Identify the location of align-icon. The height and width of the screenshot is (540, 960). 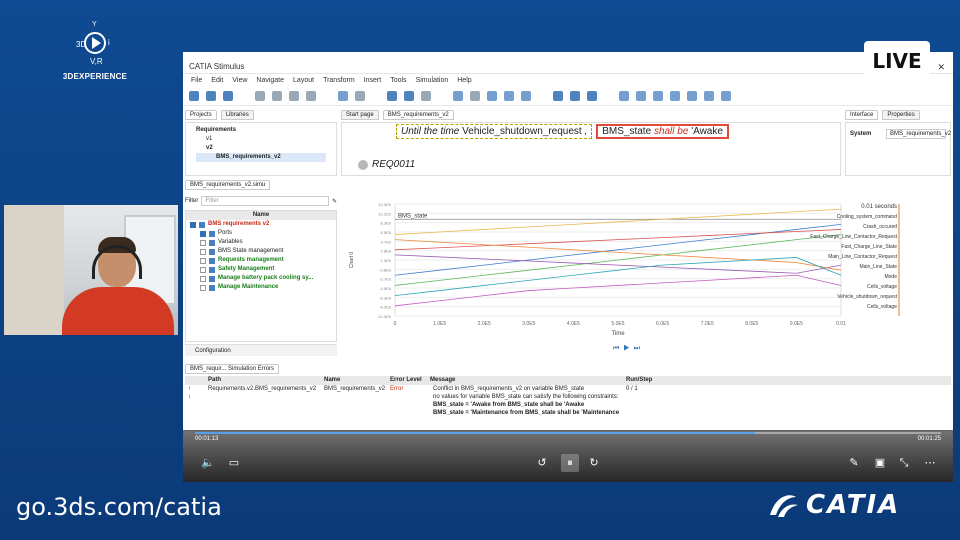
(575, 96).